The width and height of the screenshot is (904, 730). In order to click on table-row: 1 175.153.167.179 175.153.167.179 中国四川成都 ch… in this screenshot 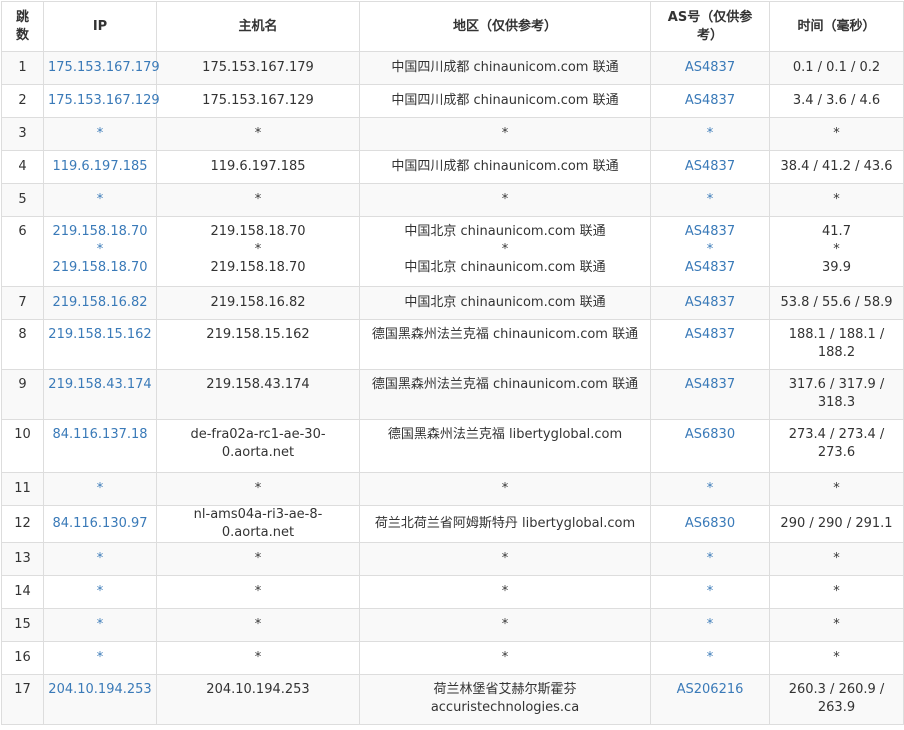, I will do `click(452, 68)`.